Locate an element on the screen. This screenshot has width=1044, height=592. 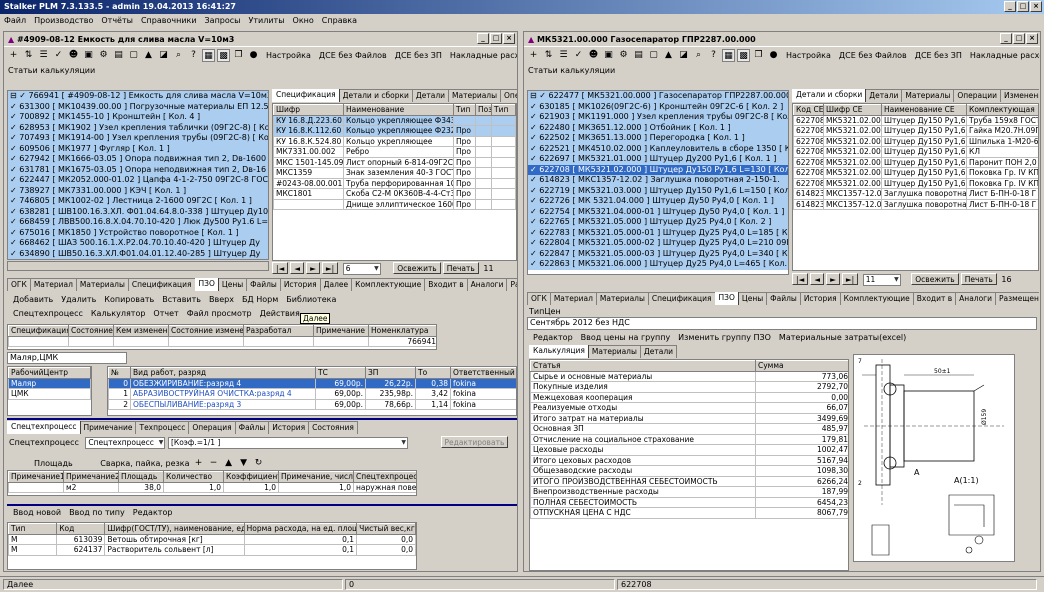
tab-2: Материалы is located at coordinates (102, 284).